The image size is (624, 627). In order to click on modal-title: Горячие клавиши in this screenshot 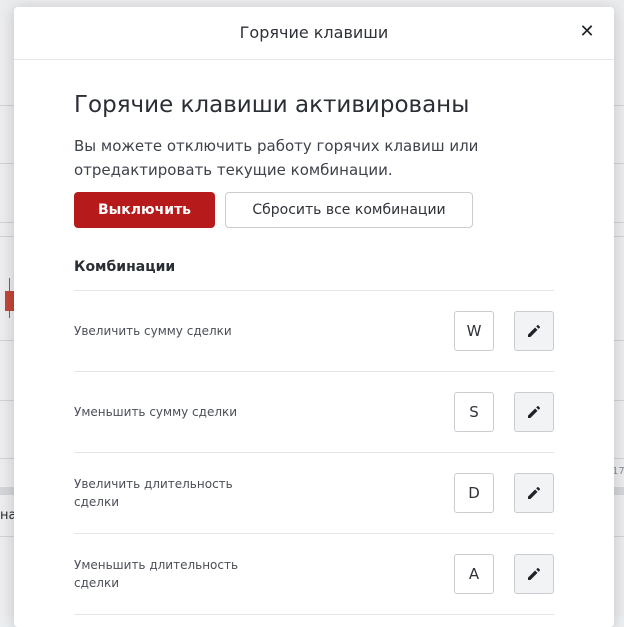, I will do `click(314, 32)`.